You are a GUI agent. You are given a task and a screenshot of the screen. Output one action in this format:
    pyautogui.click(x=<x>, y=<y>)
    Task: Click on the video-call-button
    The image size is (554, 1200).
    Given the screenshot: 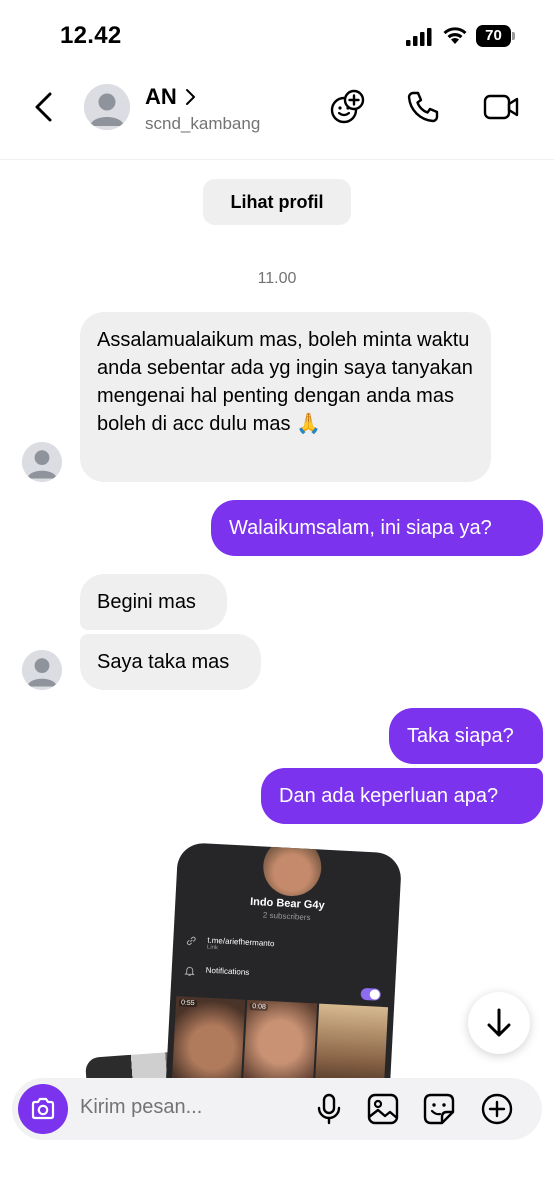 What is the action you would take?
    pyautogui.click(x=501, y=107)
    